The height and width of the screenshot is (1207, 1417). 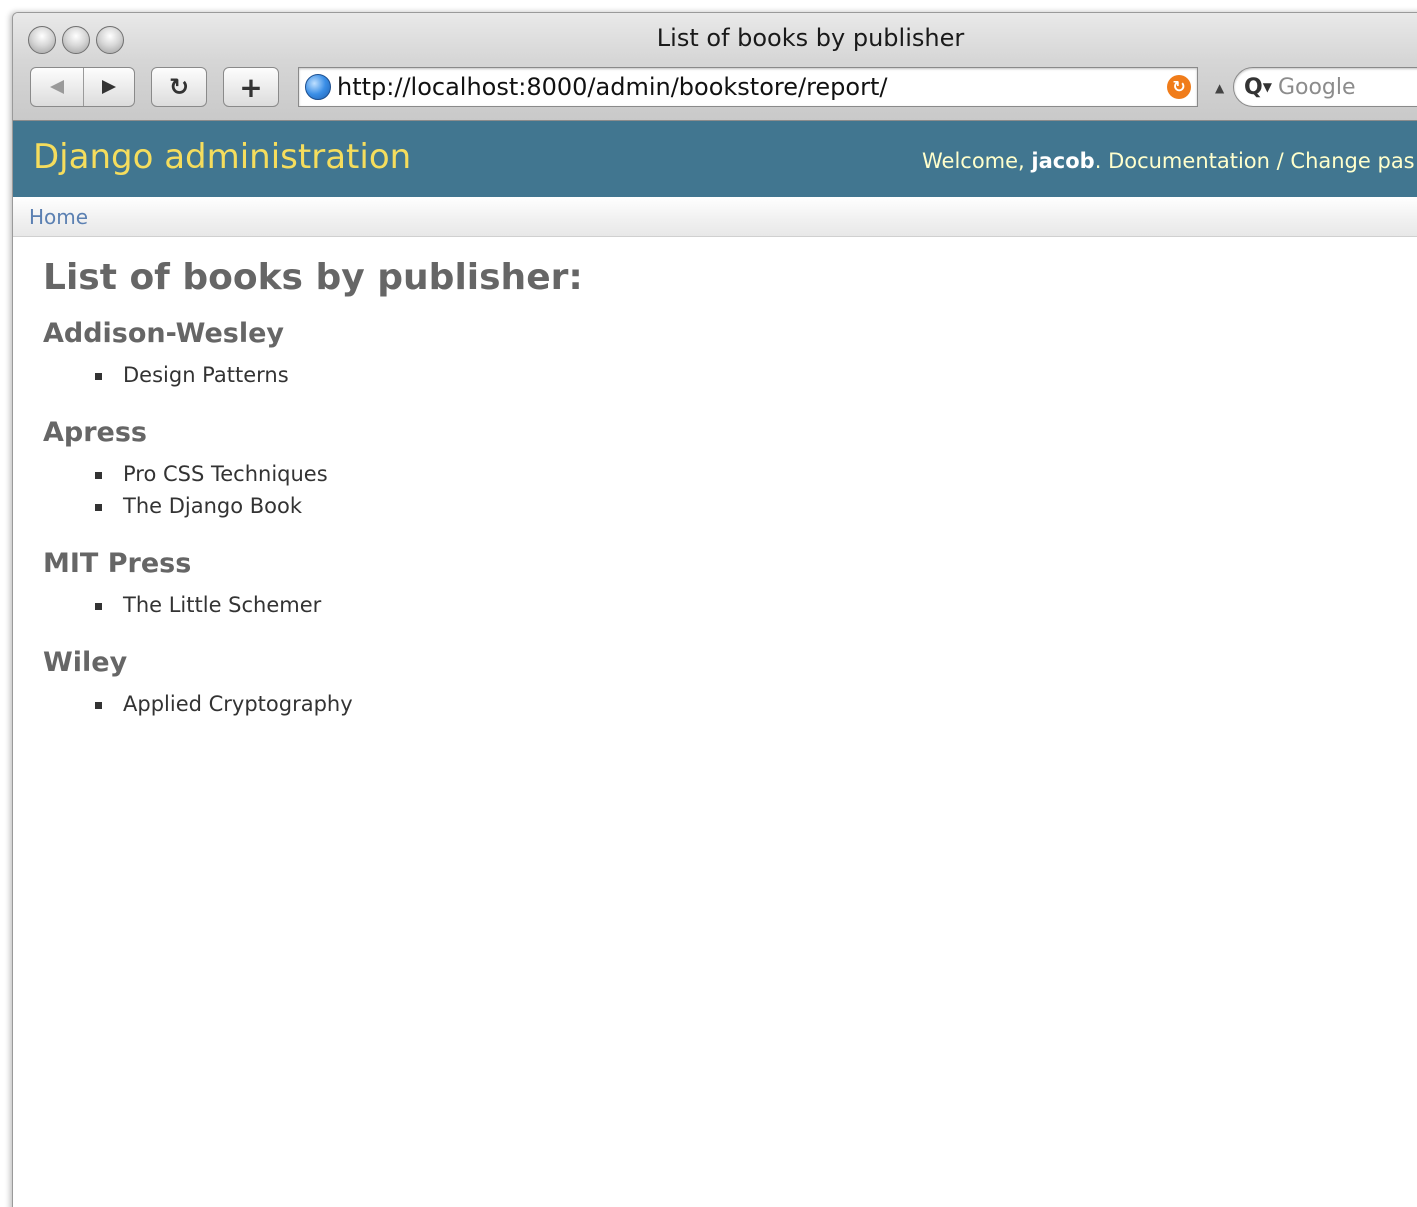 What do you see at coordinates (313, 277) in the screenshot?
I see `page-title: List of books by publisher:` at bounding box center [313, 277].